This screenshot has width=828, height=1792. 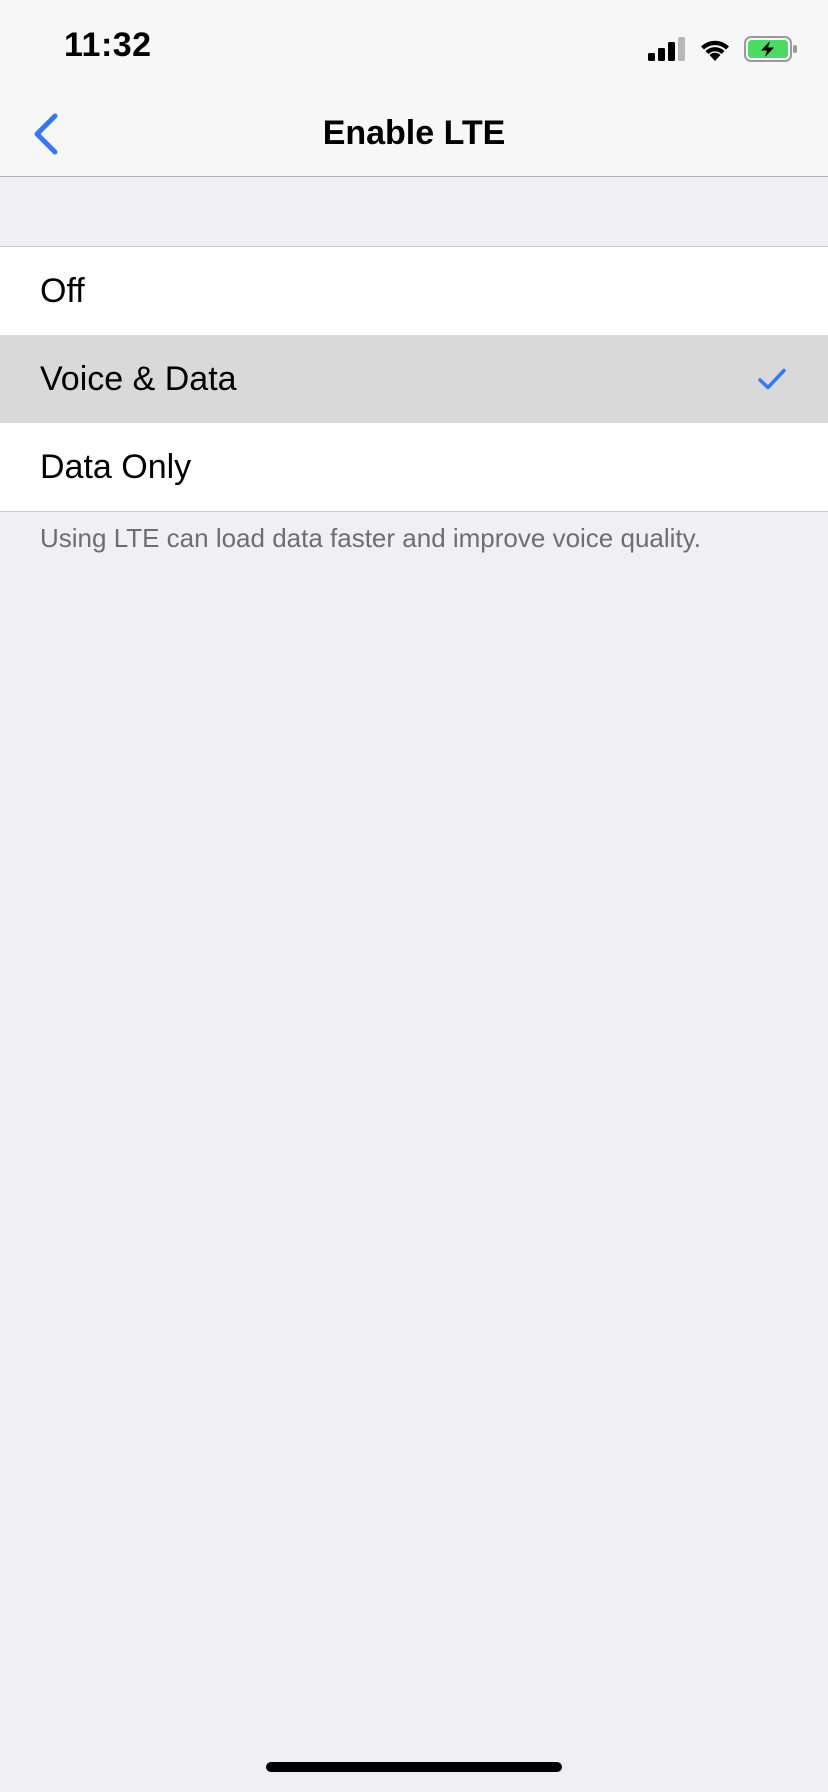 What do you see at coordinates (108, 45) in the screenshot?
I see `status-time: 11:32` at bounding box center [108, 45].